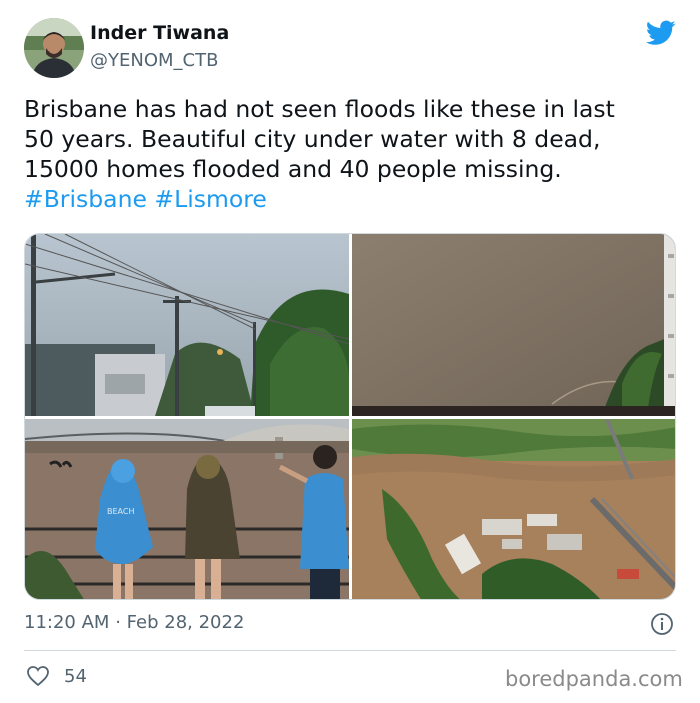 Image resolution: width=700 pixels, height=703 pixels. Describe the element at coordinates (662, 624) in the screenshot. I see `info-icon` at that location.